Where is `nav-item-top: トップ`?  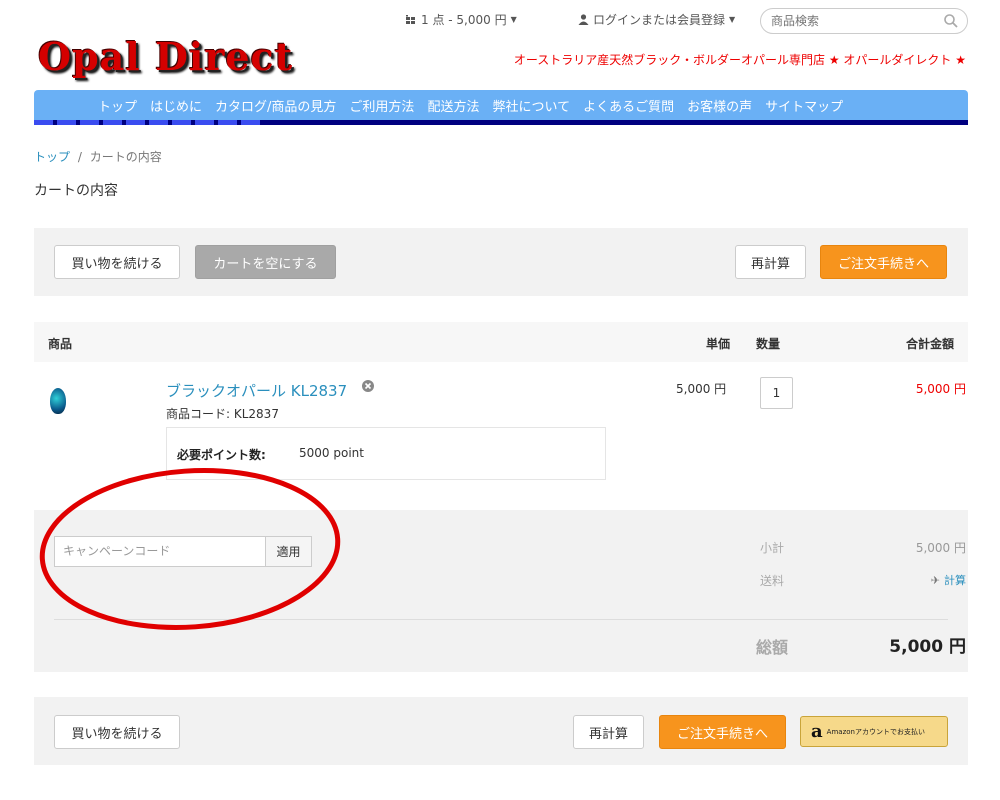 nav-item-top: トップ is located at coordinates (117, 105).